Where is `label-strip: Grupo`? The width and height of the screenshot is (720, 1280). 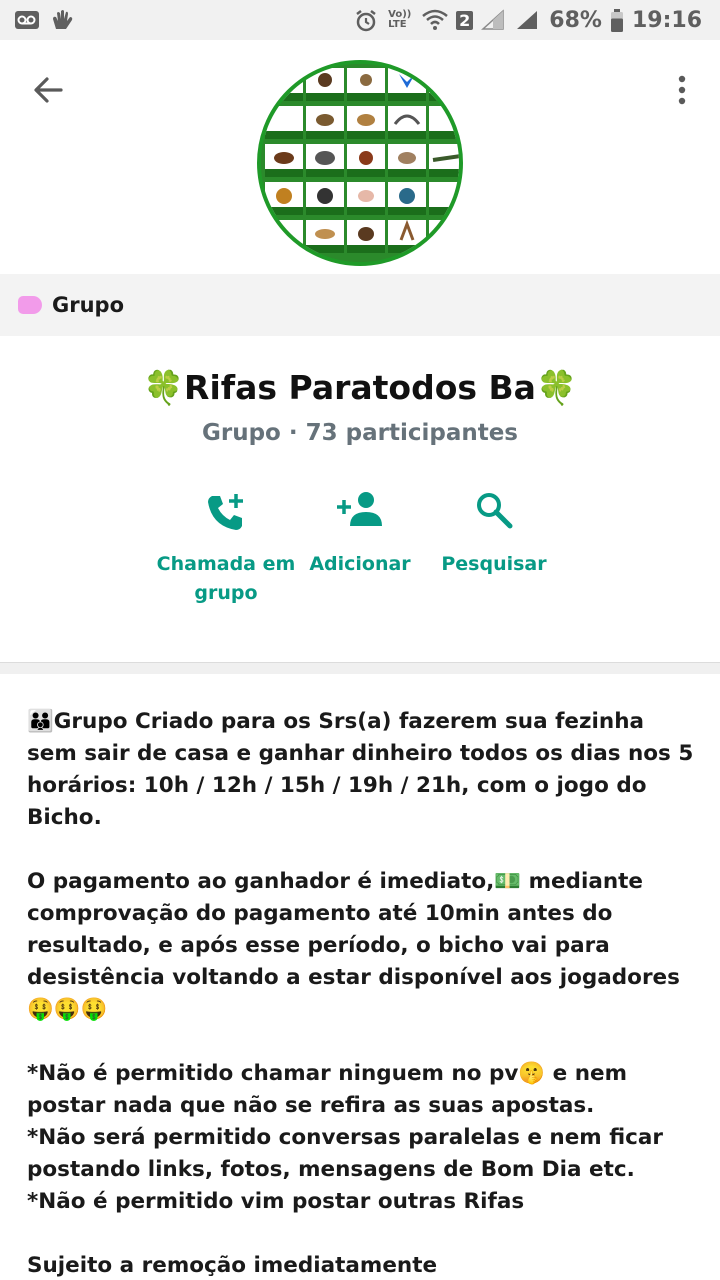
label-strip: Grupo is located at coordinates (360, 305).